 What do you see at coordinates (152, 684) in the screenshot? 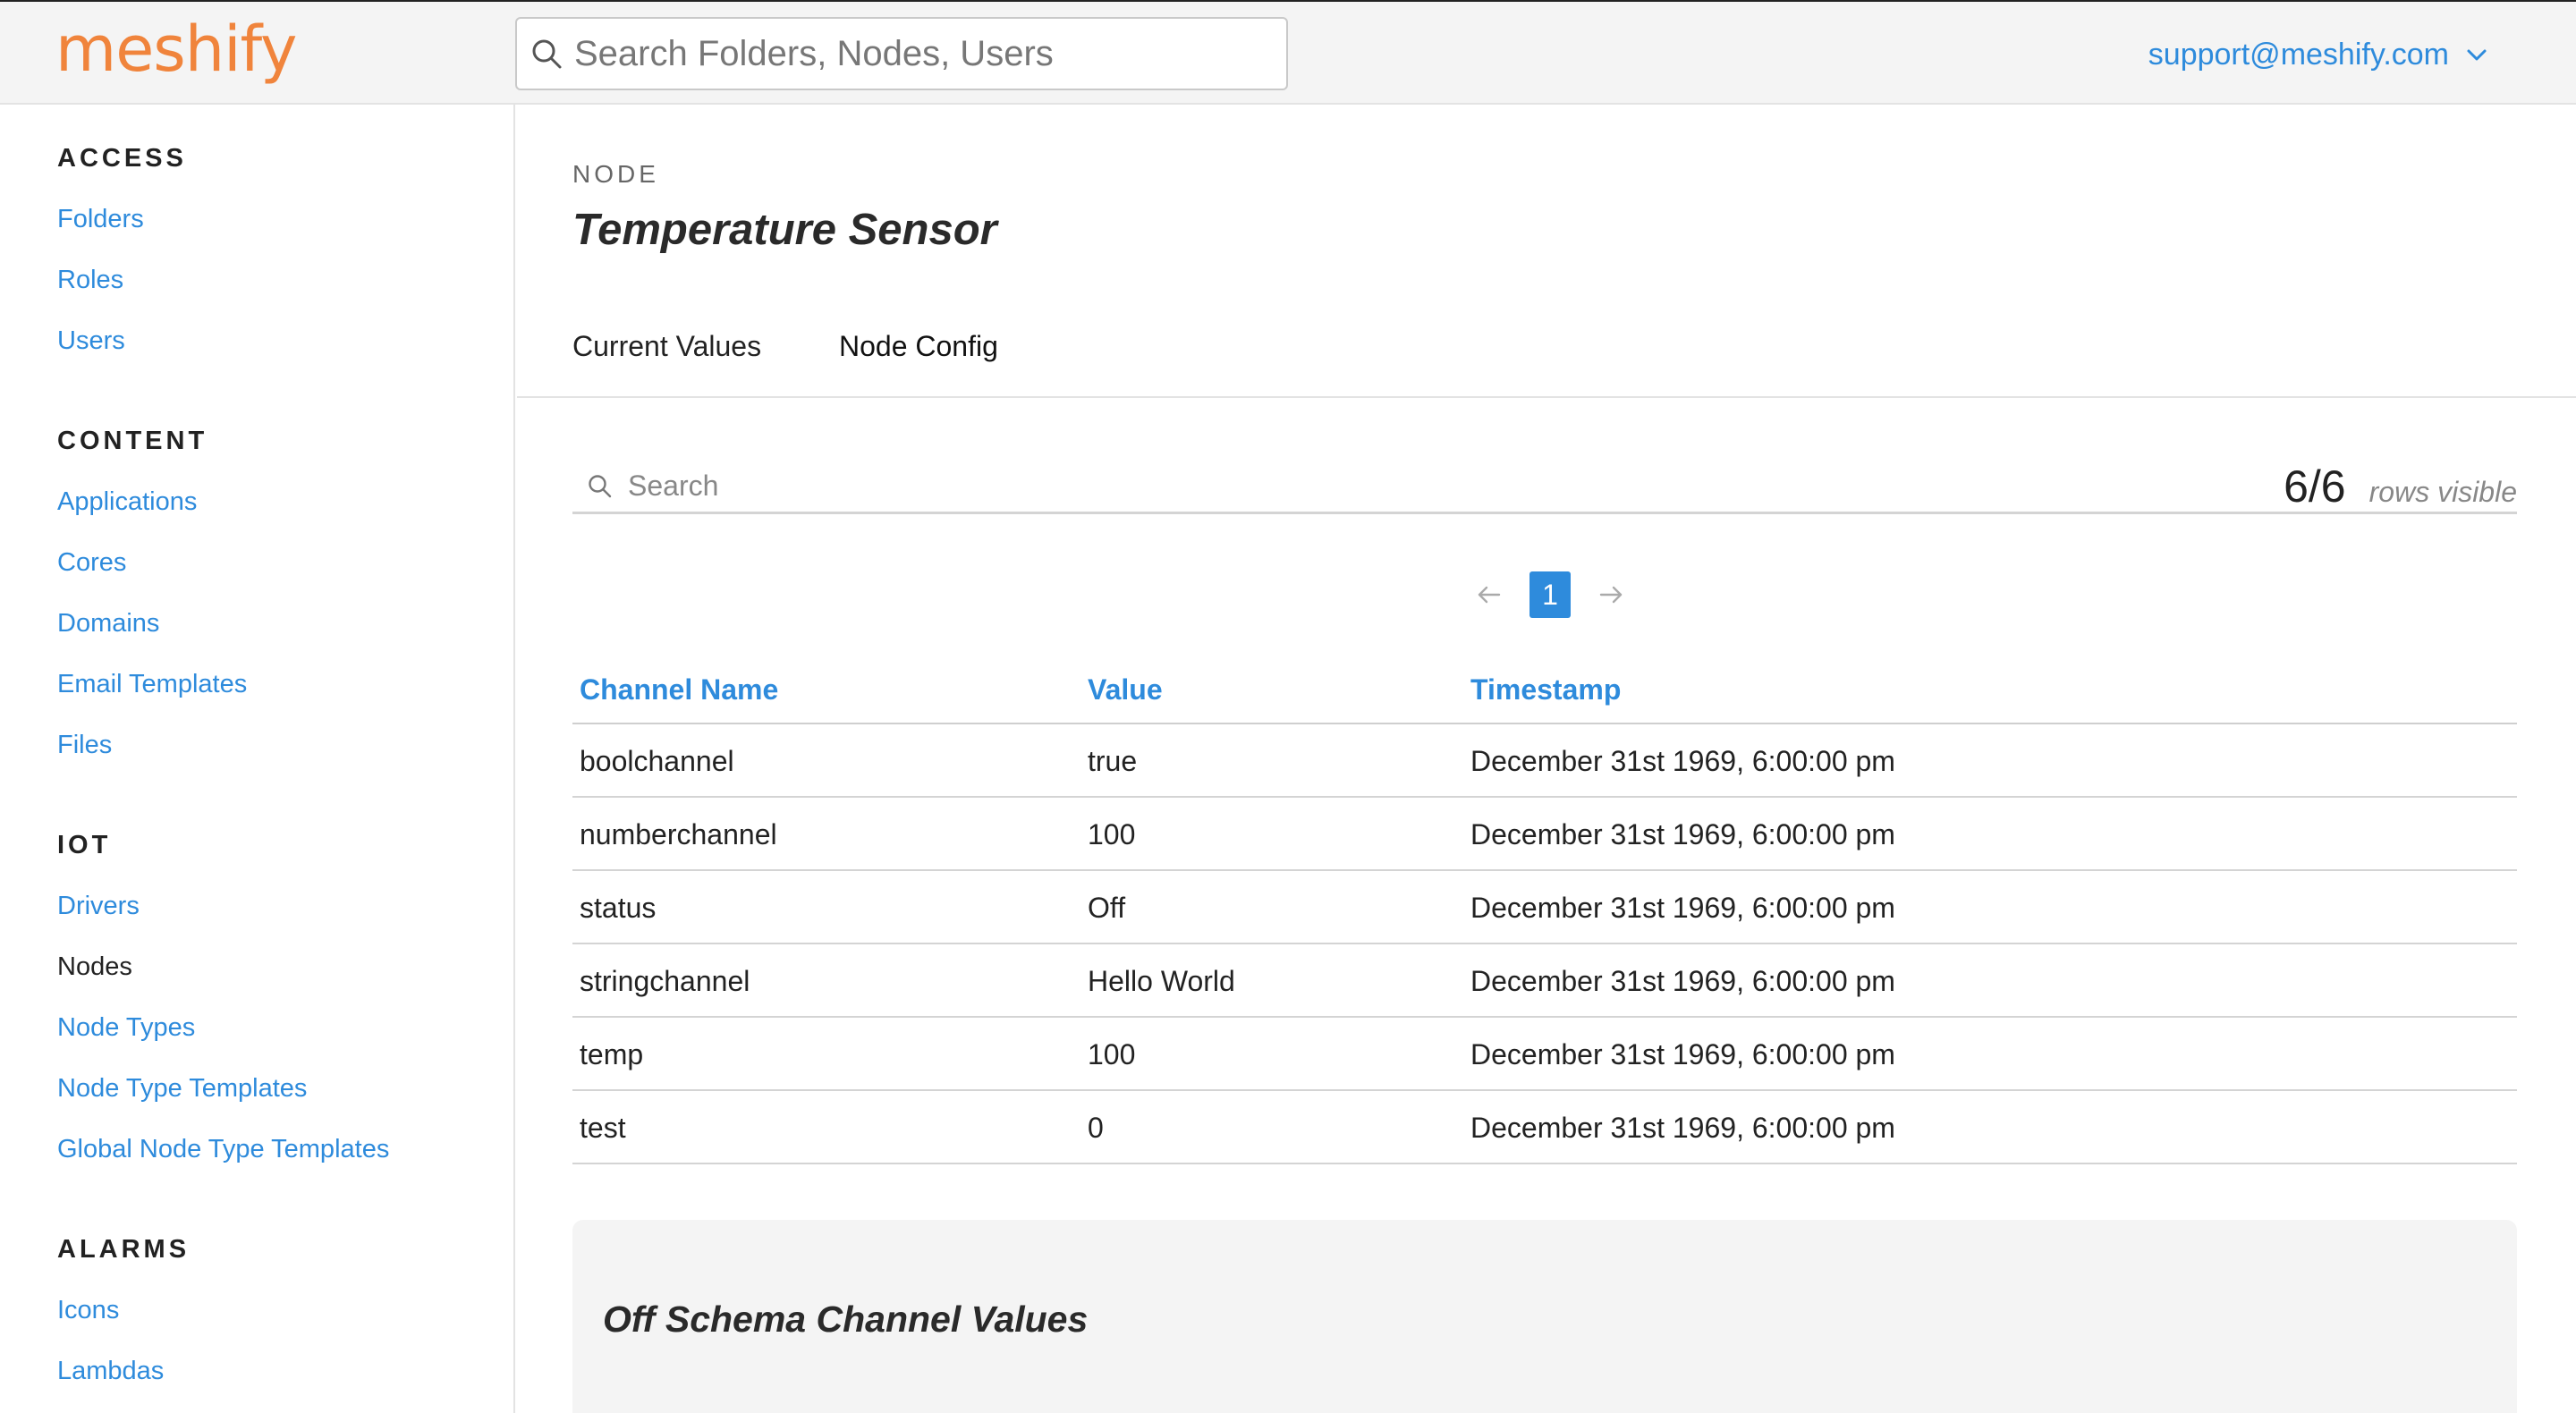
I see `sidebar-item-email-templates: Email Templates` at bounding box center [152, 684].